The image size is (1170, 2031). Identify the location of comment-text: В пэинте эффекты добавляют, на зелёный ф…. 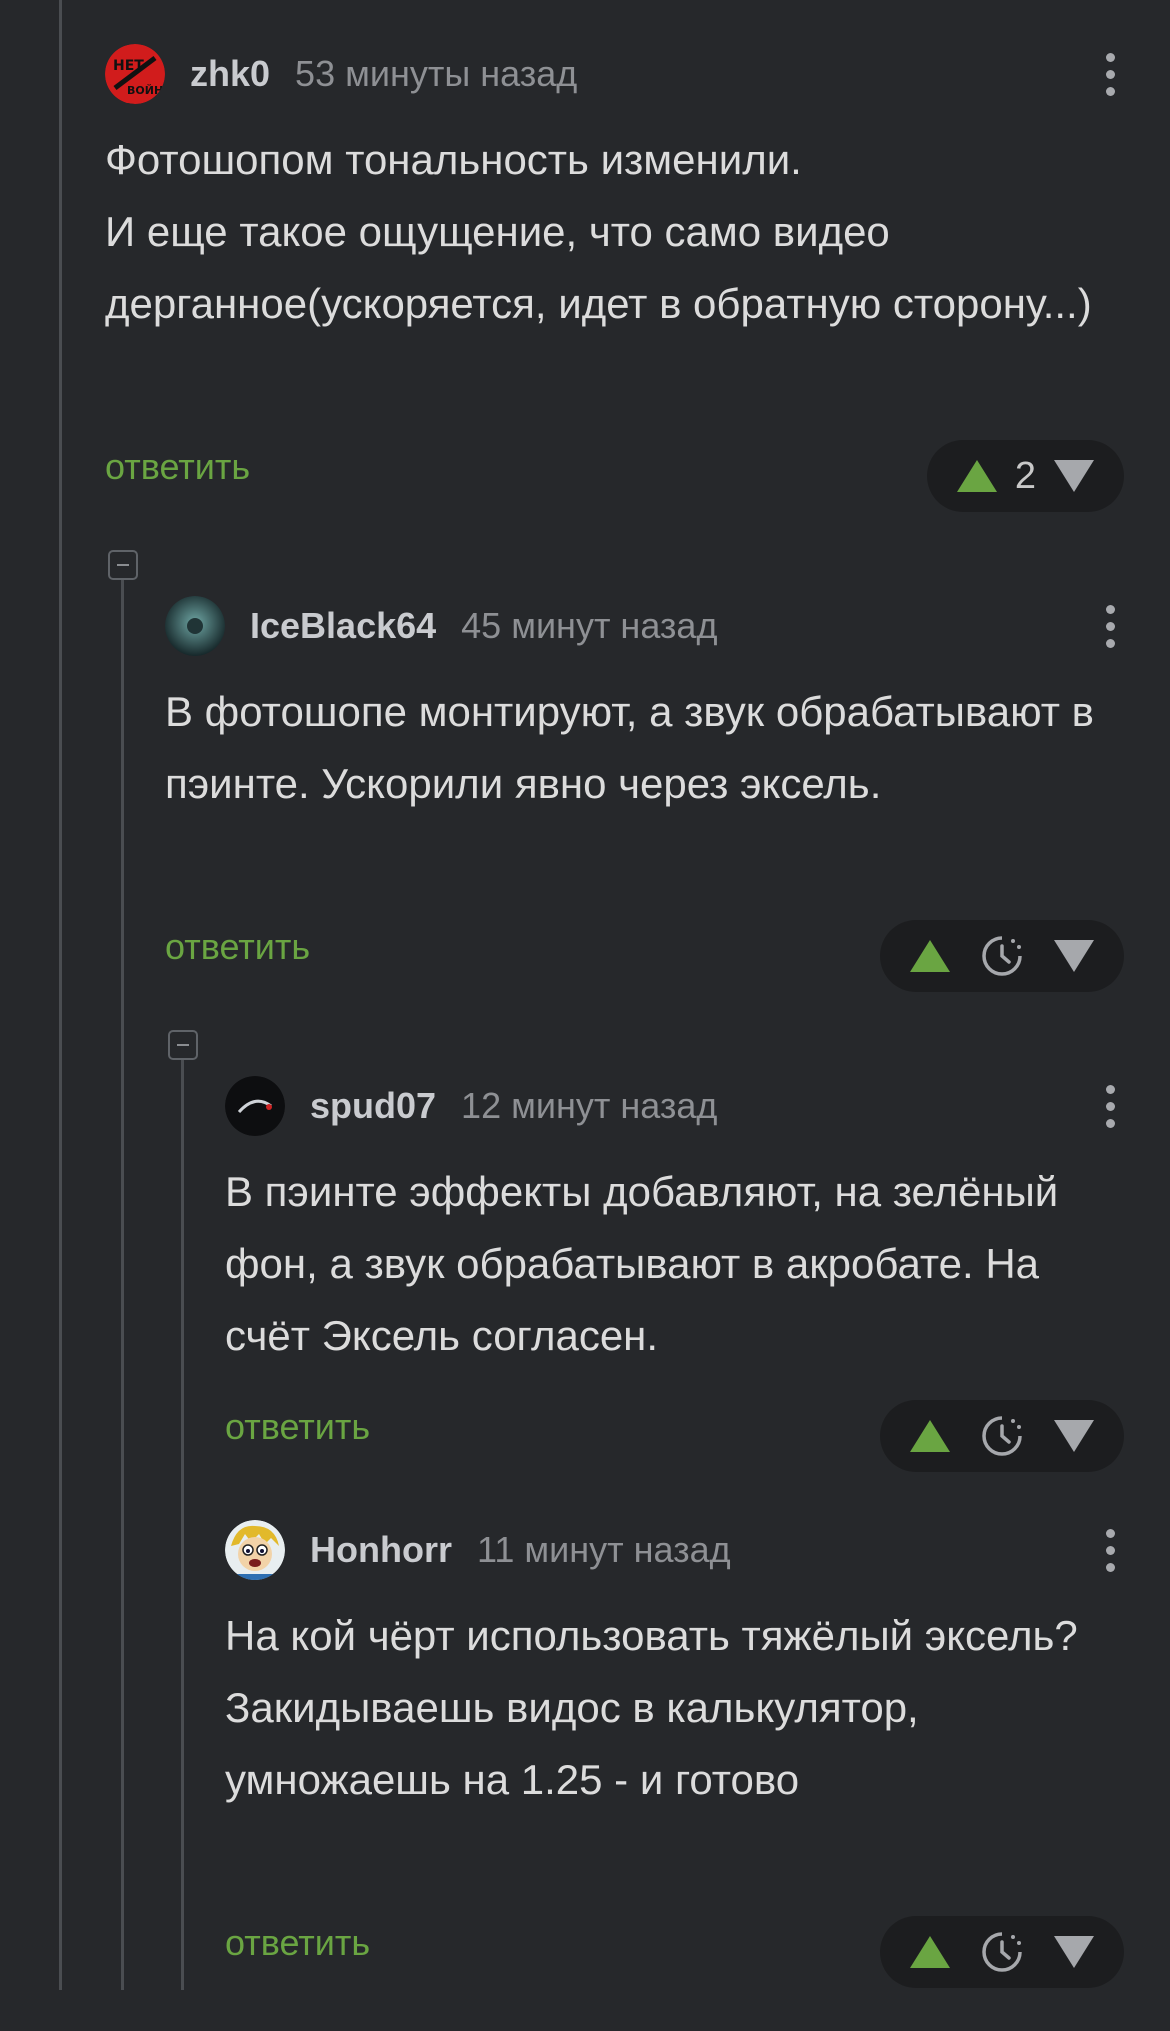
(642, 1263).